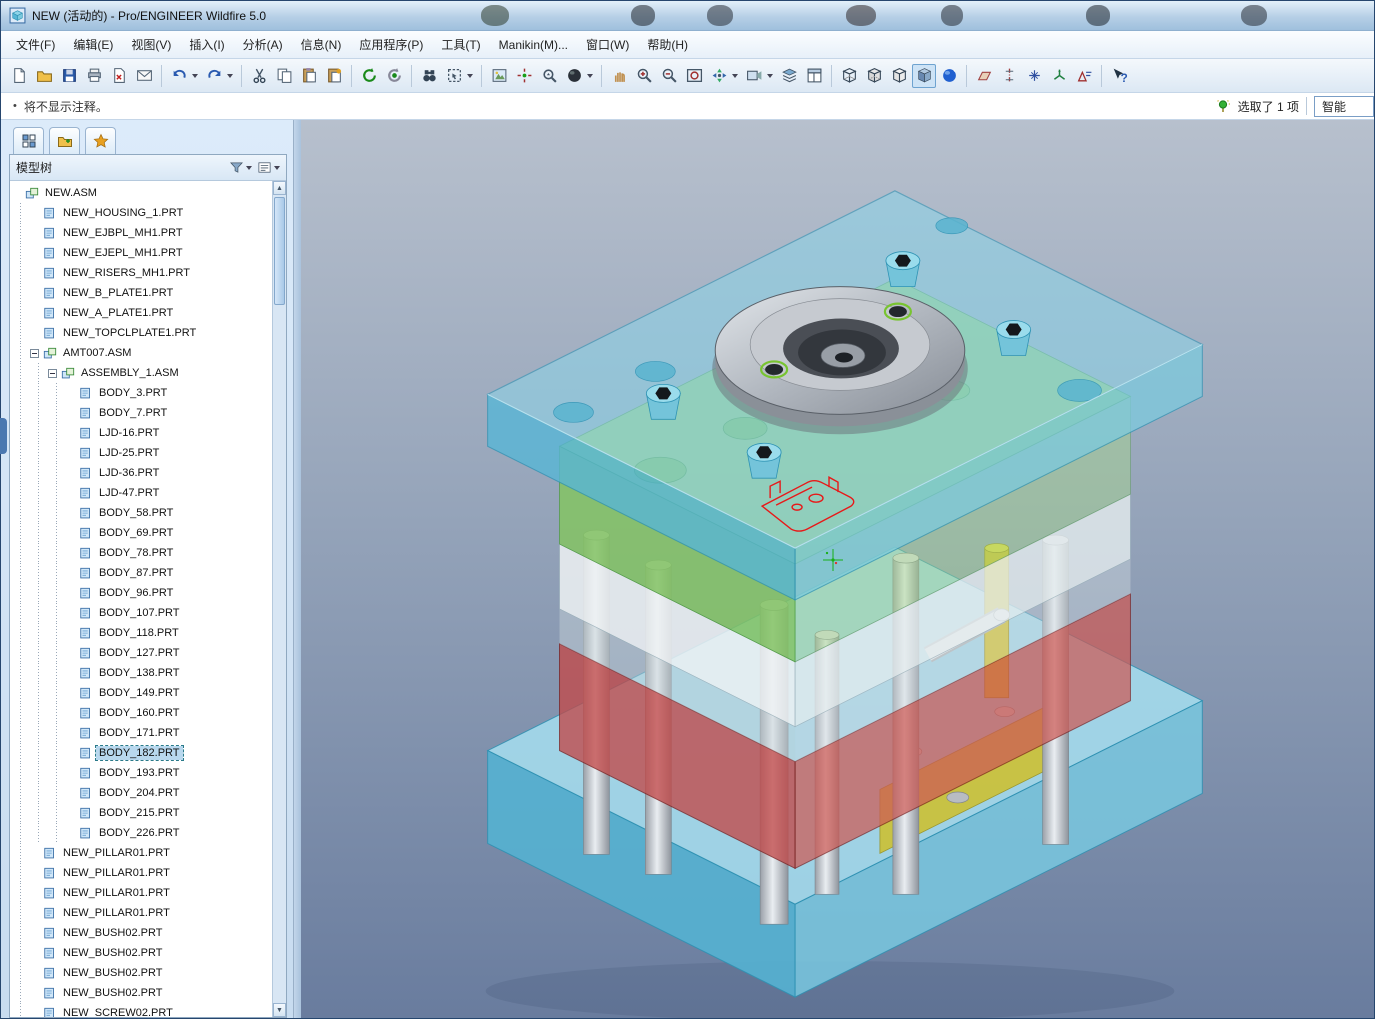  What do you see at coordinates (195, 75) in the screenshot?
I see `undo-dropdown-caret` at bounding box center [195, 75].